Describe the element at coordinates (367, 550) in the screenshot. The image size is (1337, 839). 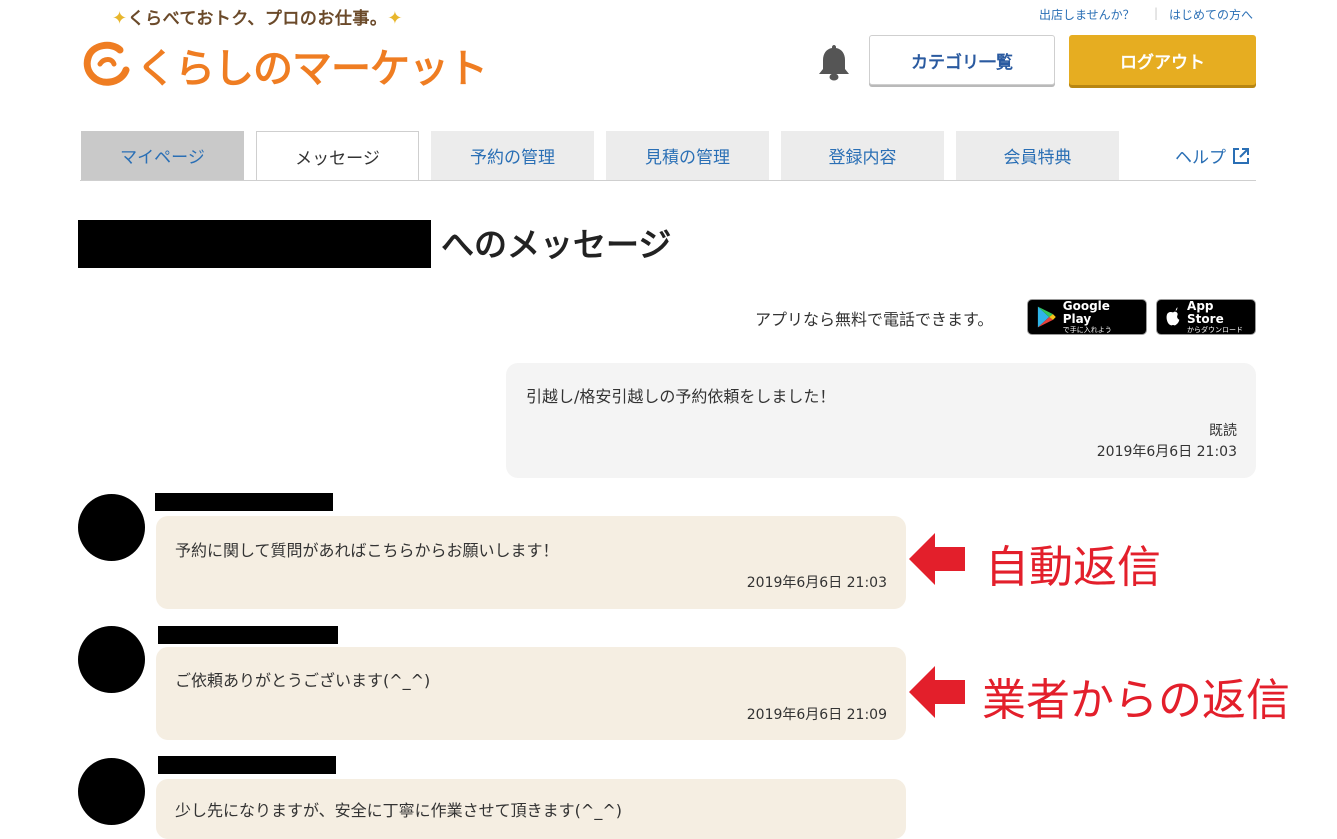
I see `message-text: 予約に関して質問があればこちらからお願いします！` at that location.